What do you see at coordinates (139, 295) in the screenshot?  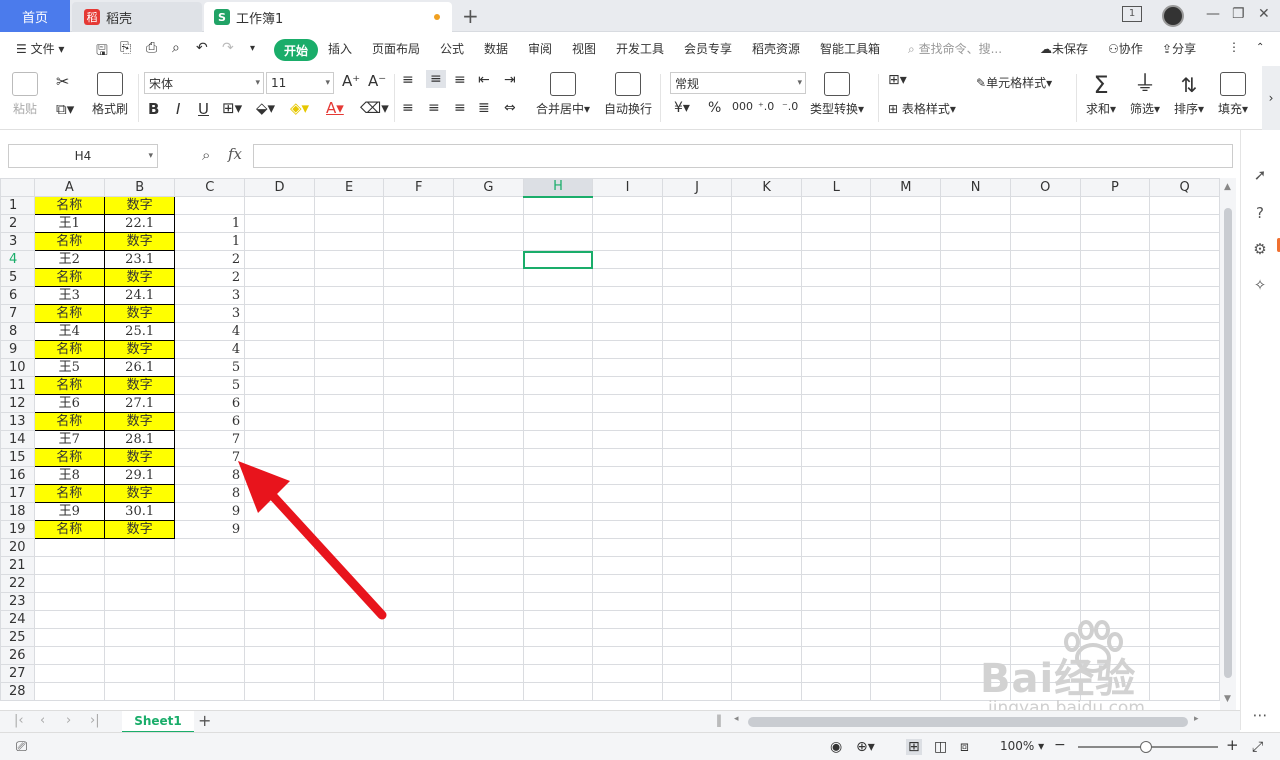 I see `cell: 24.1` at bounding box center [139, 295].